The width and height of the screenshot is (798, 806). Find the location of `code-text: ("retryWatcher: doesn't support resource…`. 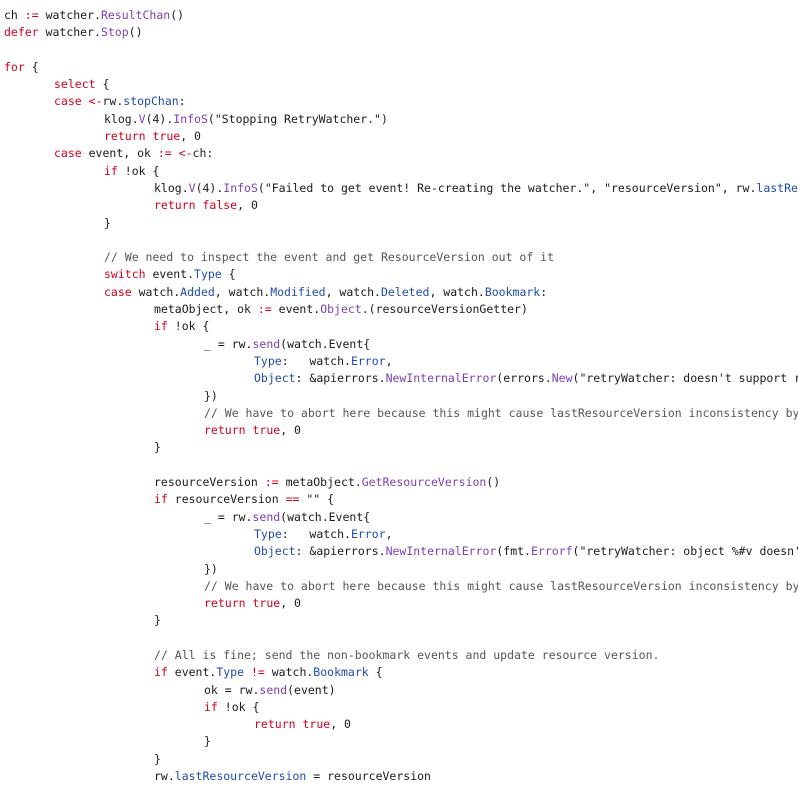

code-text: ("retryWatcher: doesn't support resource… is located at coordinates (685, 378).